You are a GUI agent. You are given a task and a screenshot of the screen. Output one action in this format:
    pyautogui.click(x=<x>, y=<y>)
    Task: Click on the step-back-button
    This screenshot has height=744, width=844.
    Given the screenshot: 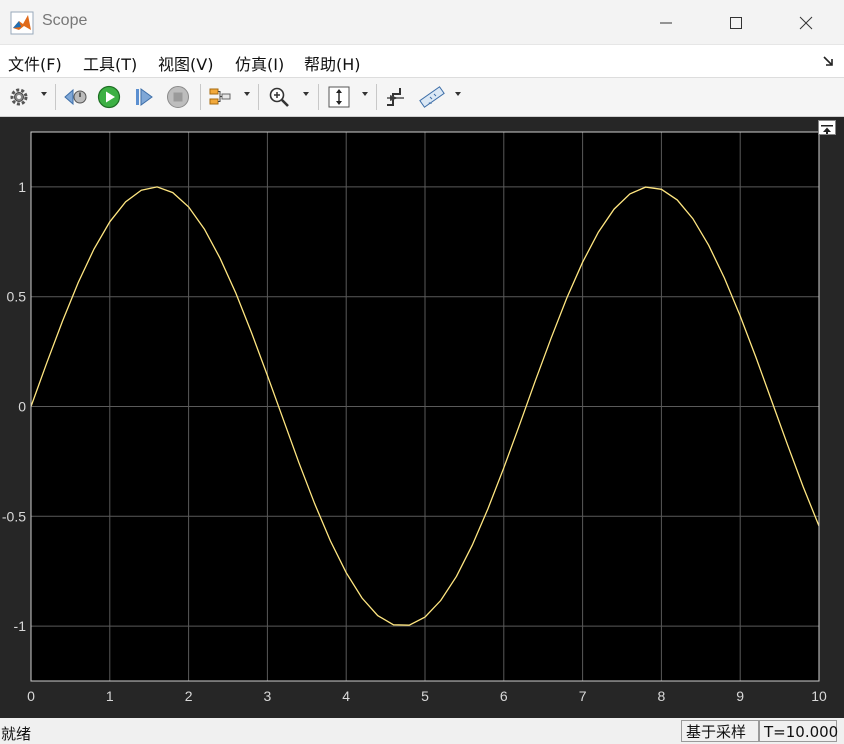 What is the action you would take?
    pyautogui.click(x=75, y=97)
    